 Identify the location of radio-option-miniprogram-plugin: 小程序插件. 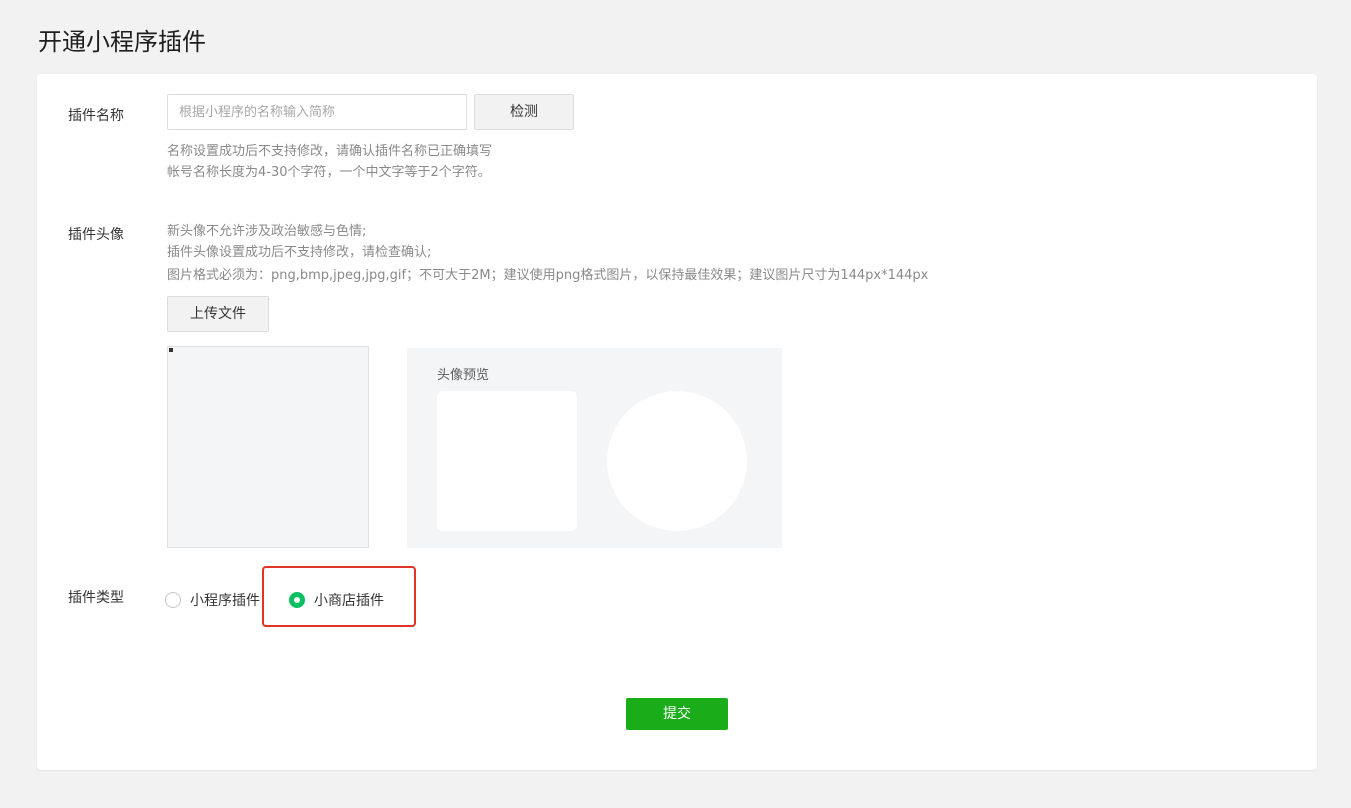
(212, 600).